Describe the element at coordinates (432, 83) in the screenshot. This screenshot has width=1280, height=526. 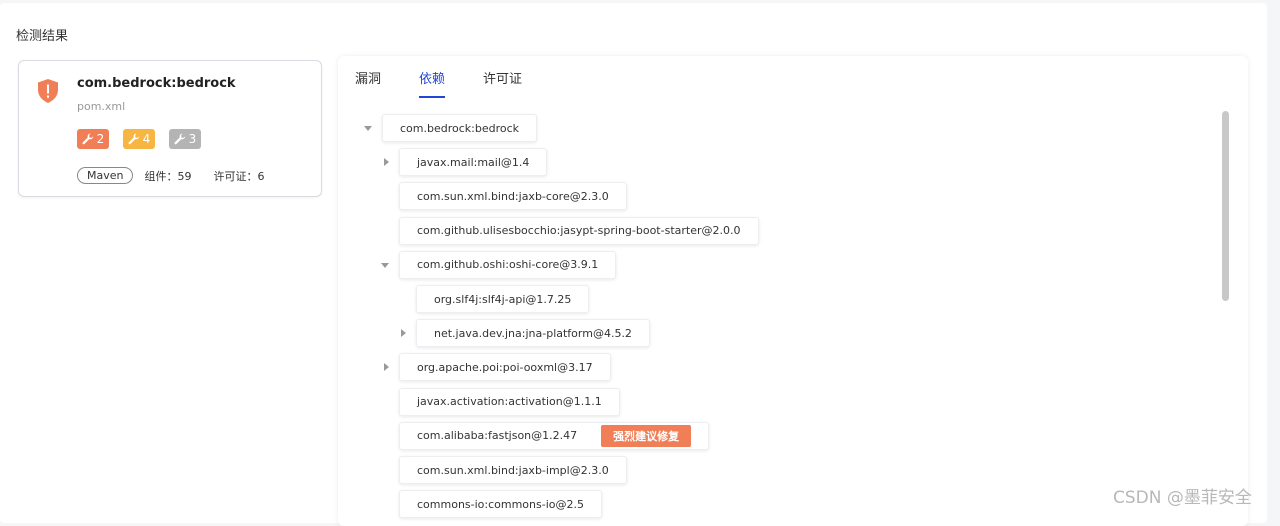
I see `tab-dependencies: 依赖` at that location.